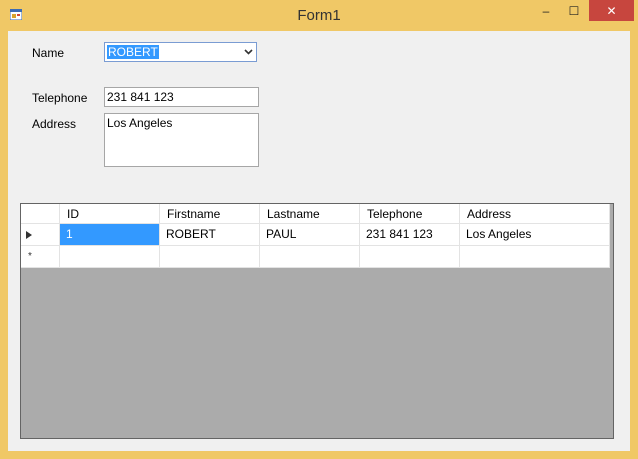  What do you see at coordinates (410, 235) in the screenshot?
I see `cell-telephone: 231 841 123` at bounding box center [410, 235].